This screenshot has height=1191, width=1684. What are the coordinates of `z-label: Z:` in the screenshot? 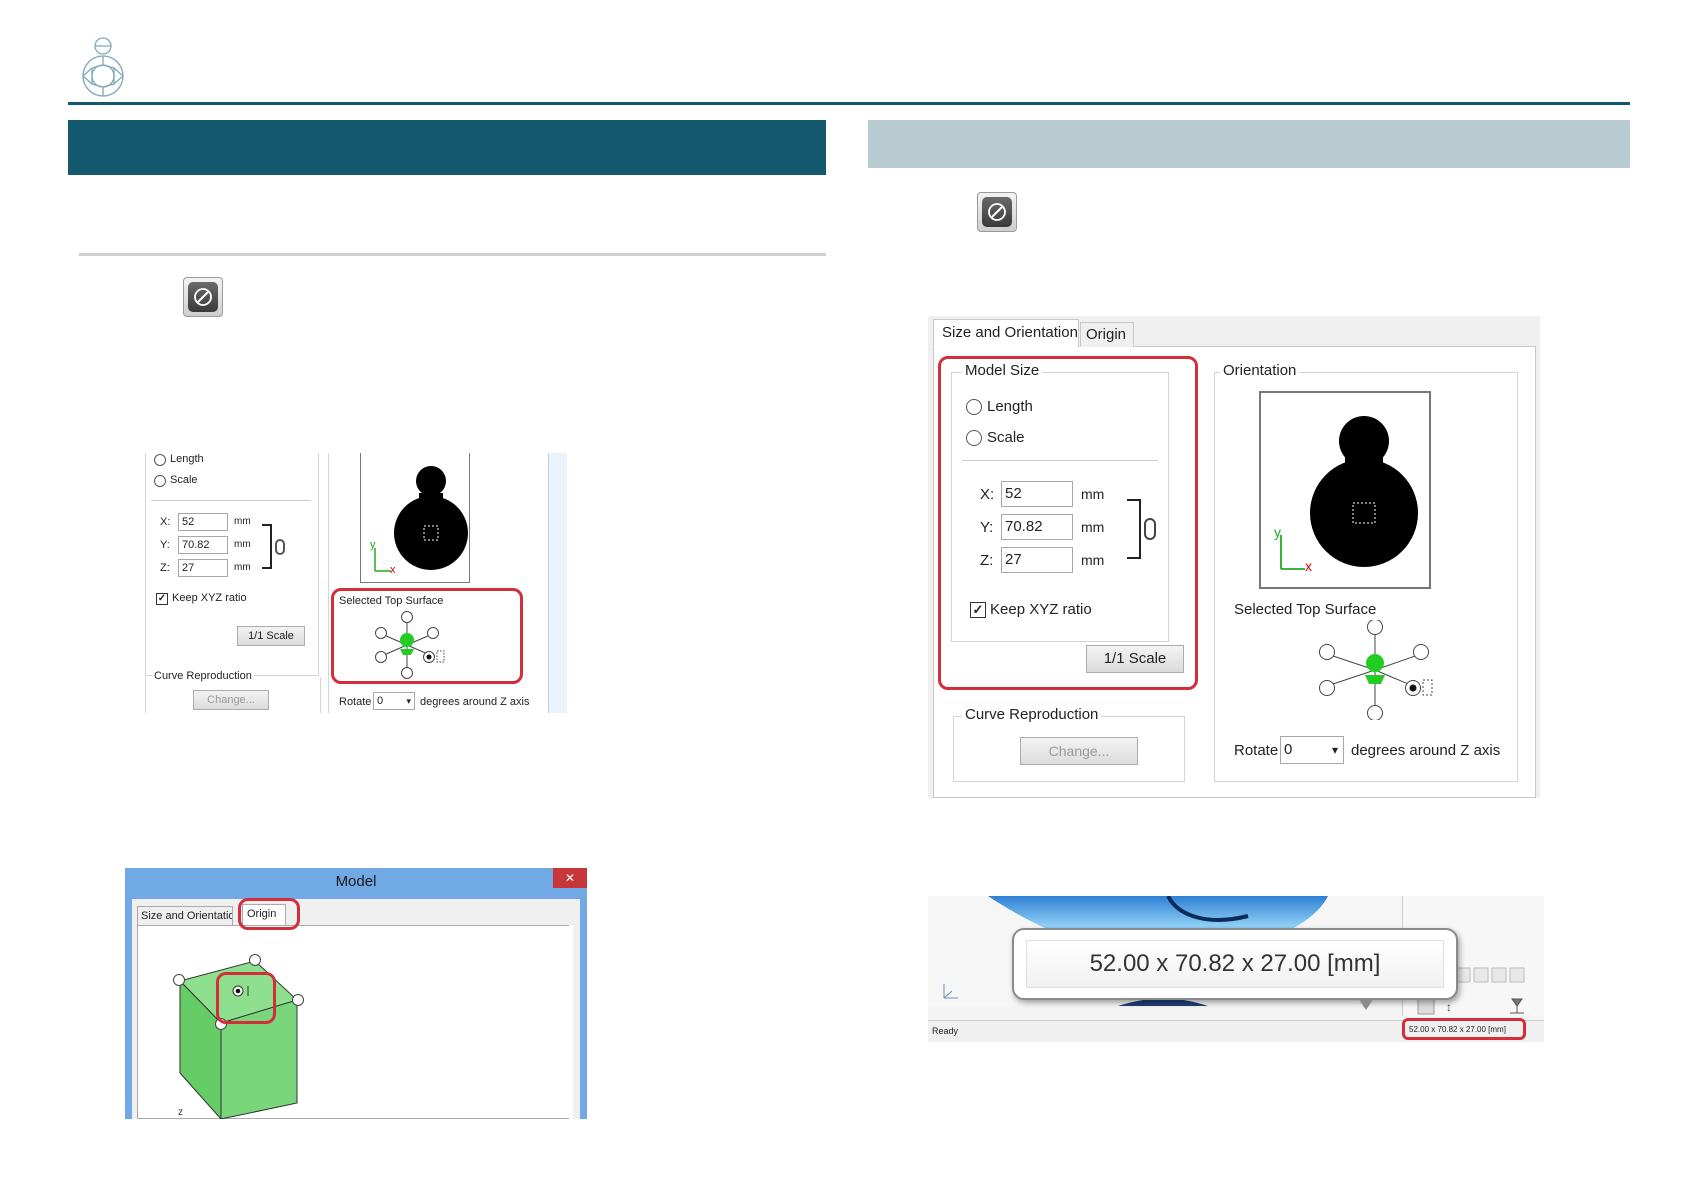 It's located at (165, 568).